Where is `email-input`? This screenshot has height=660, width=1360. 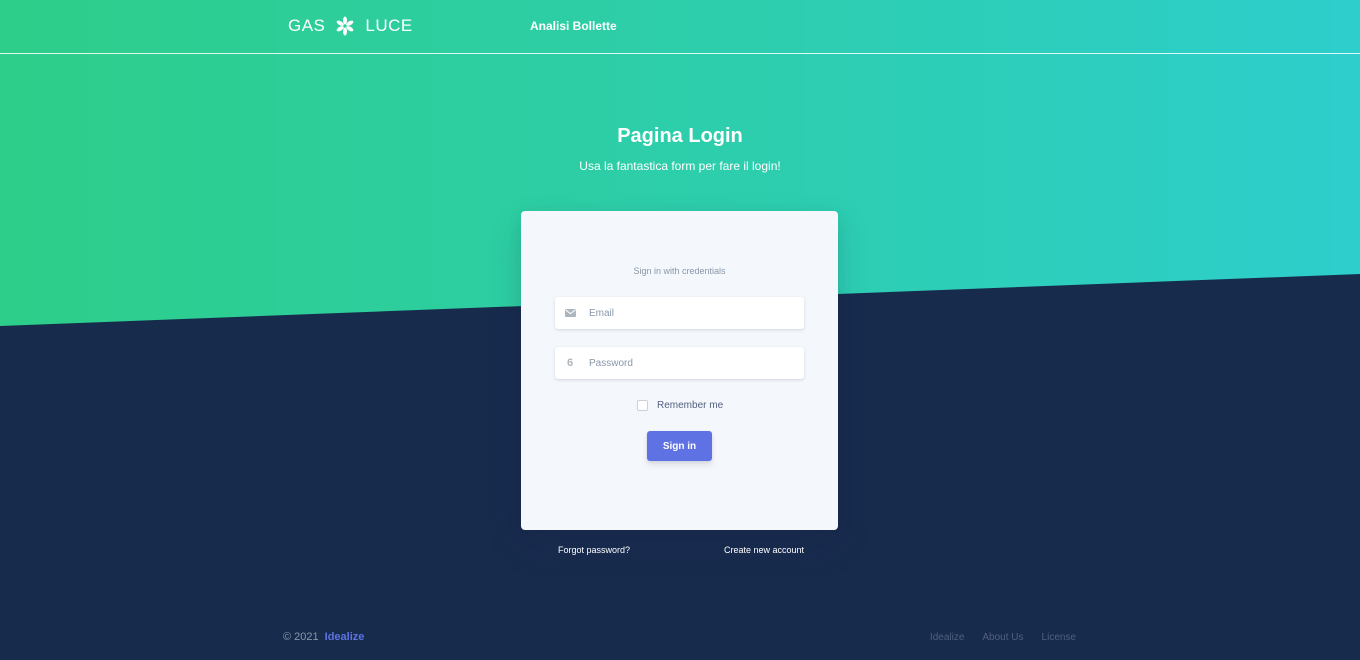 email-input is located at coordinates (694, 313).